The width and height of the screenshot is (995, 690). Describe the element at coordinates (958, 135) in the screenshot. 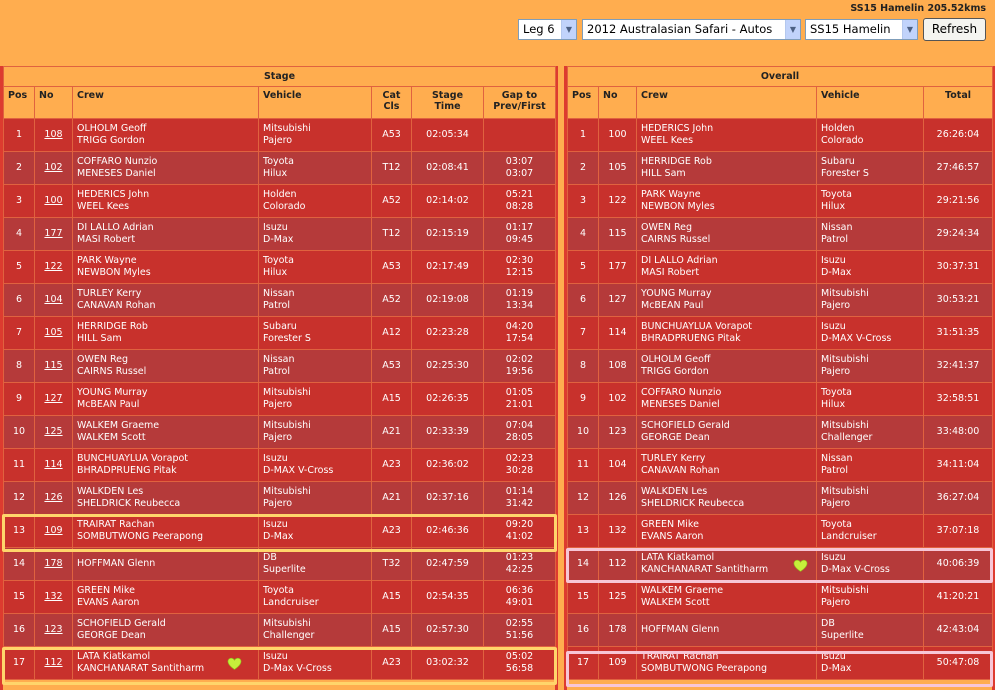

I see `total-time-cell: 26:26:04` at that location.